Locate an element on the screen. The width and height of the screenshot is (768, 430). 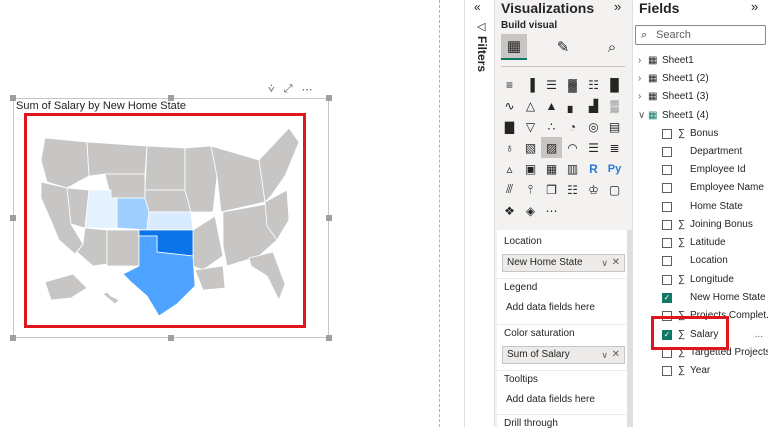
field-joining-bonus: ∑ Joining Bonus is located at coordinates (700, 225).